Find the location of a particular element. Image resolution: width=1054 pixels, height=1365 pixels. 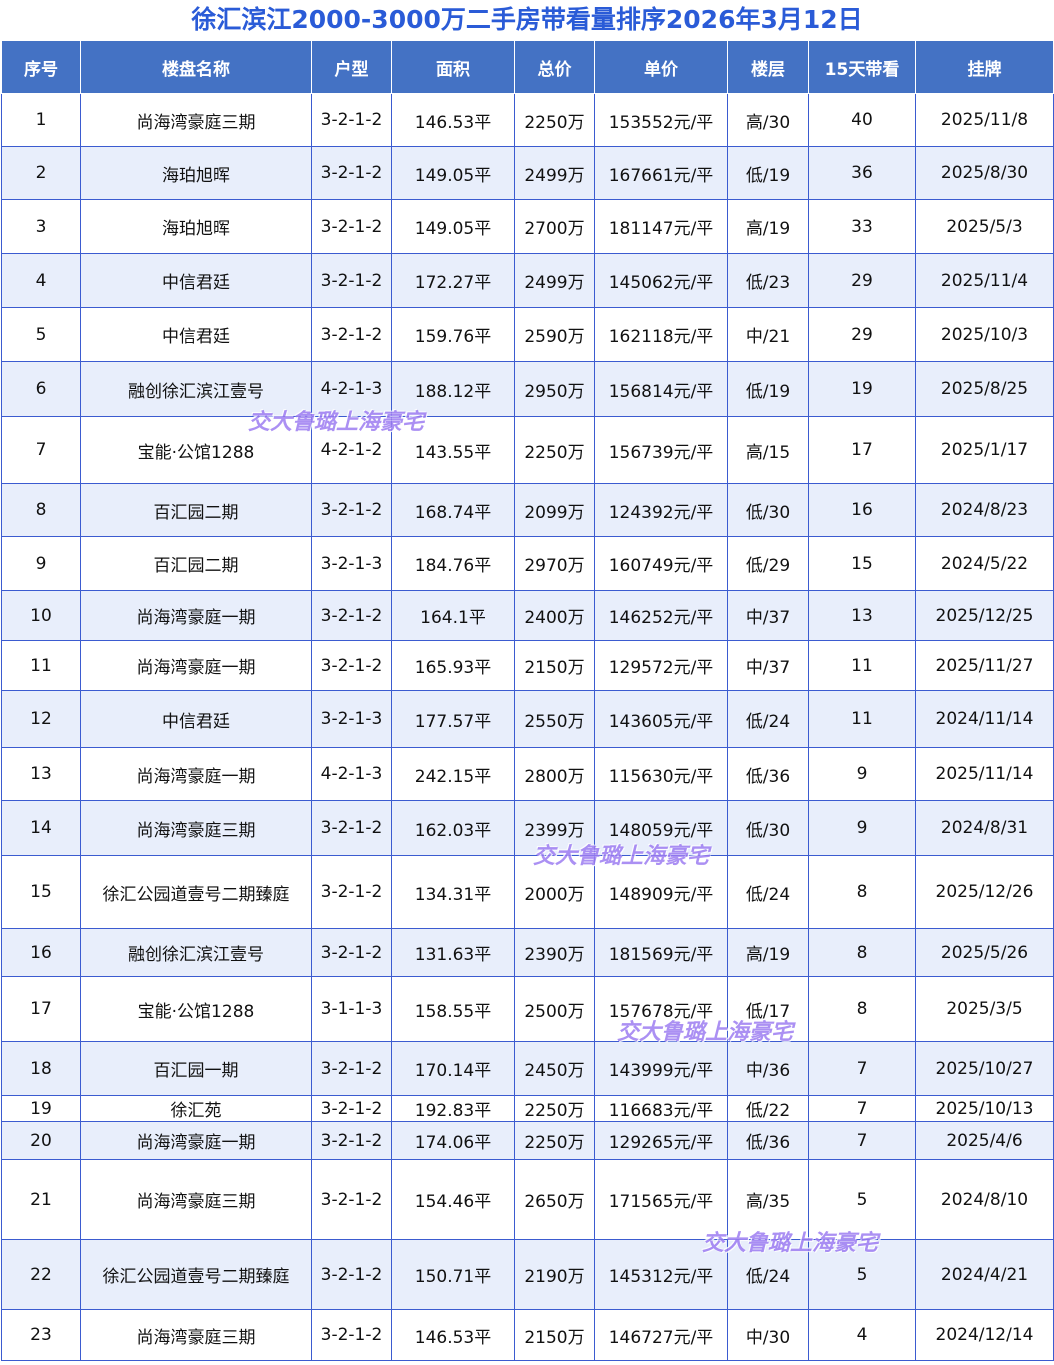

cell-floor: 中/36 is located at coordinates (768, 1068).